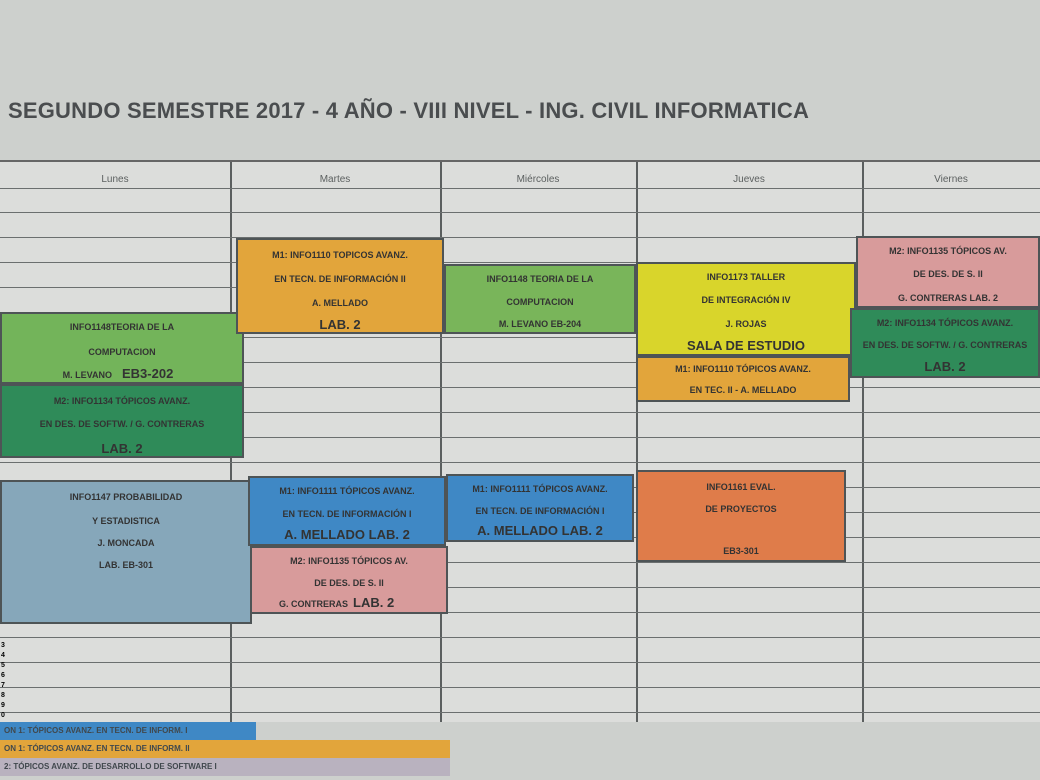 This screenshot has height=780, width=1040. Describe the element at coordinates (741, 551) in the screenshot. I see `course-line: EB3-301` at that location.